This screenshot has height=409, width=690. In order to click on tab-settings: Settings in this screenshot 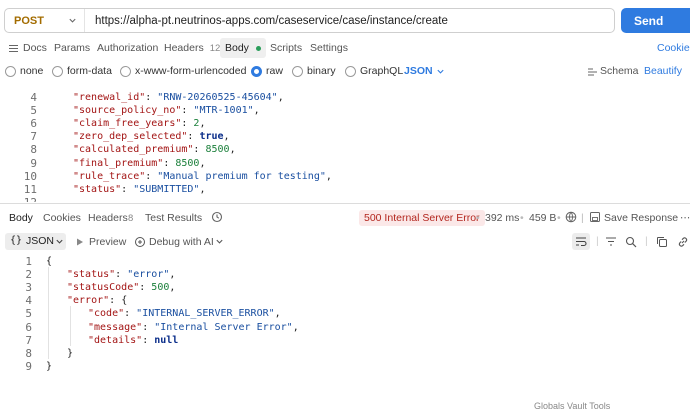, I will do `click(329, 48)`.